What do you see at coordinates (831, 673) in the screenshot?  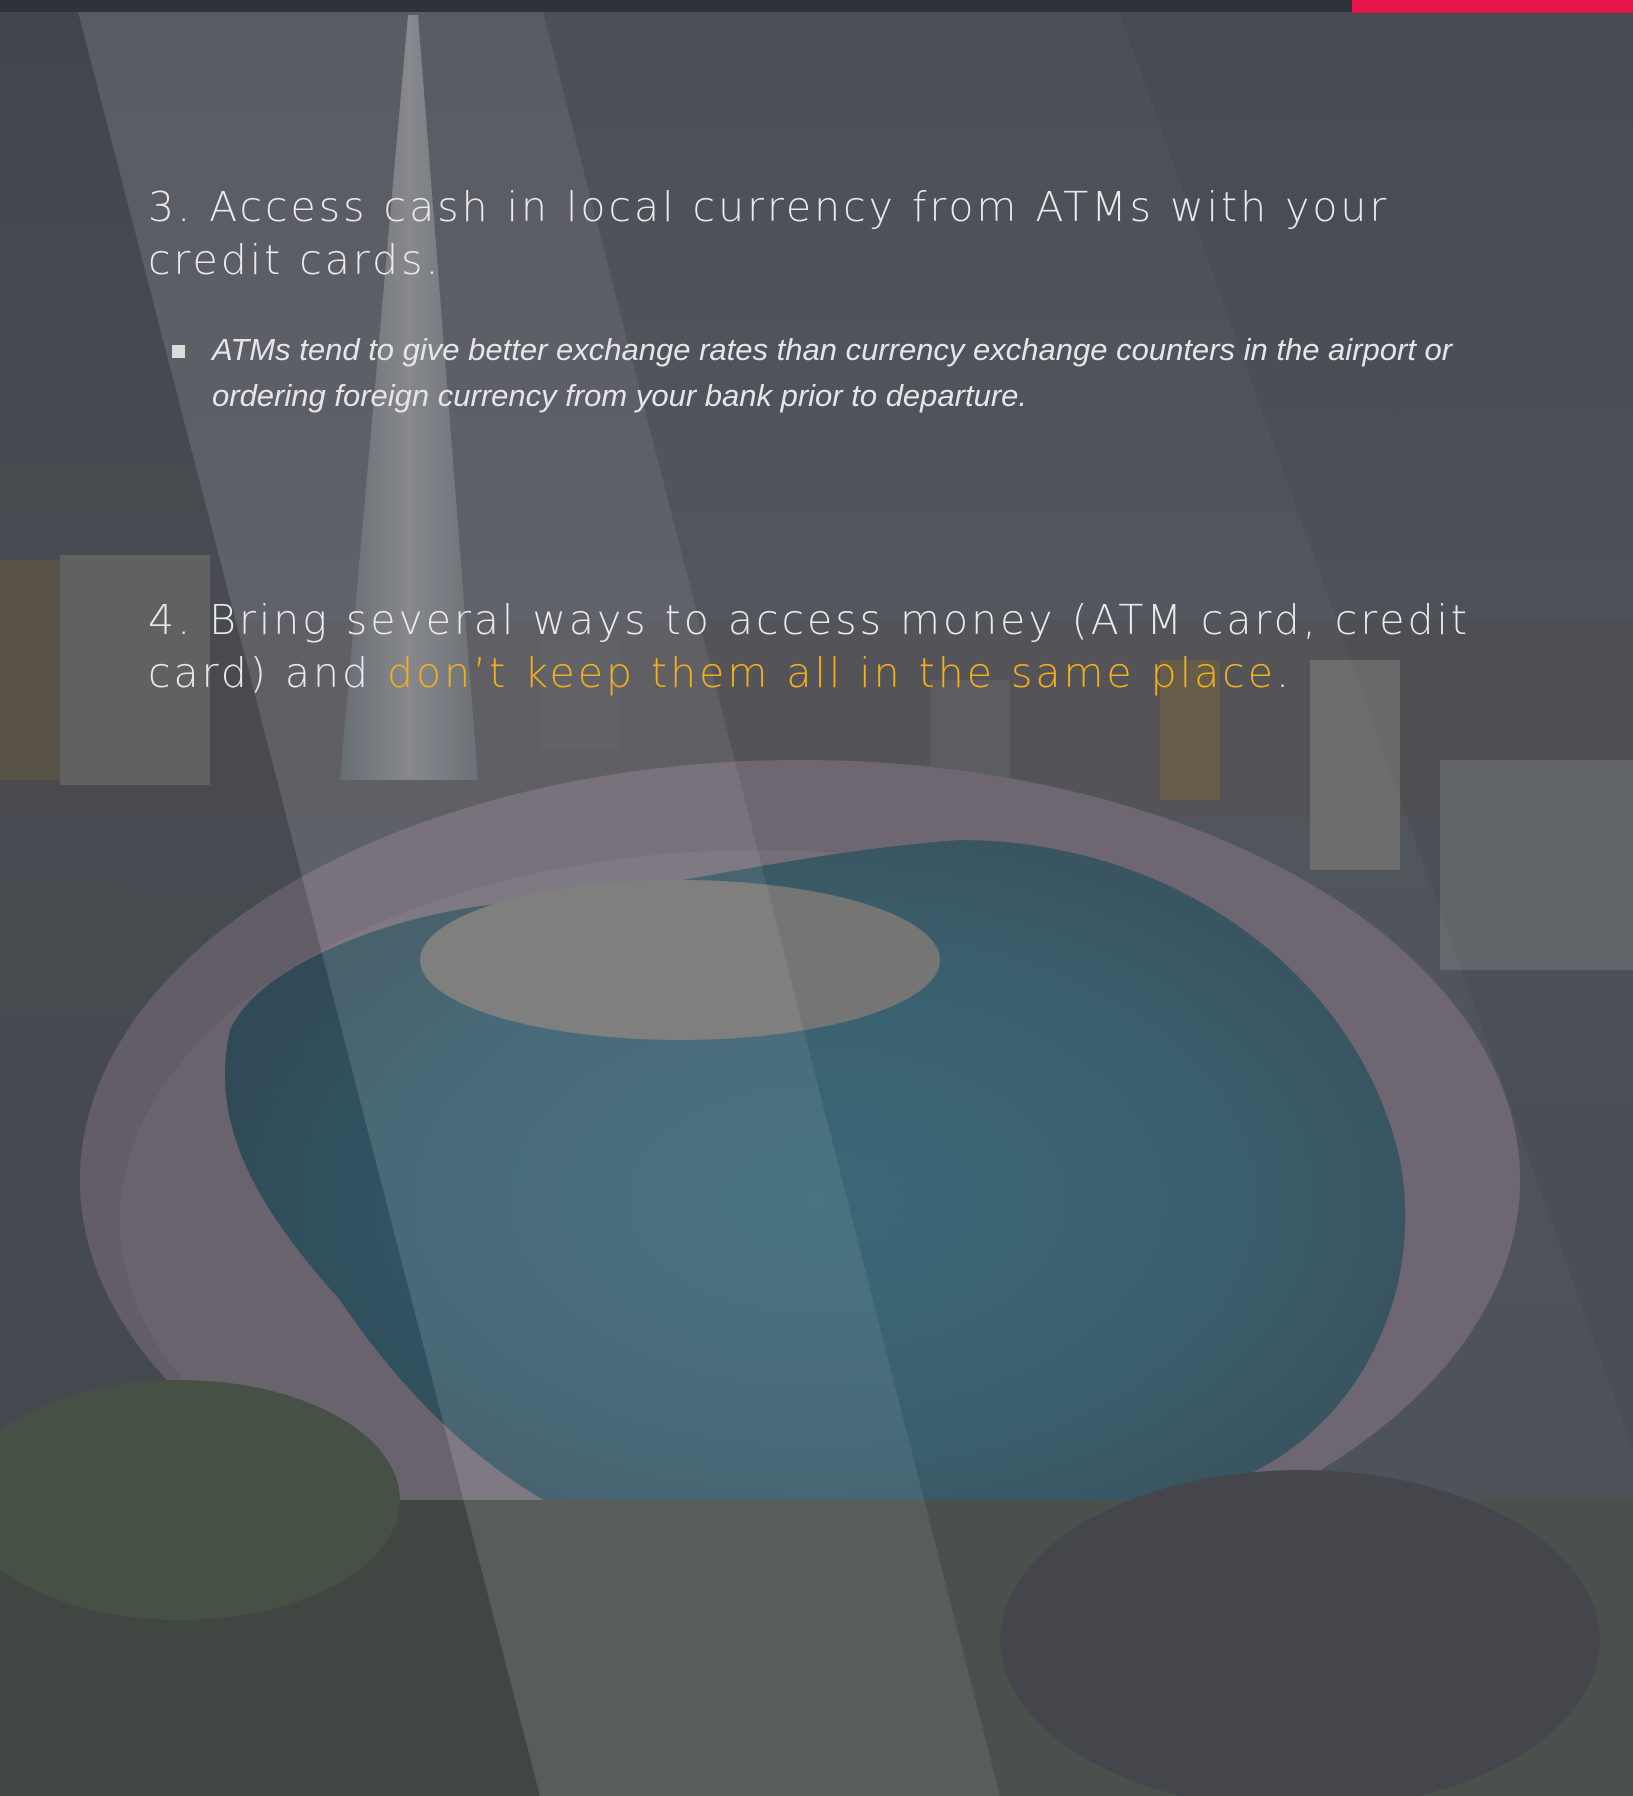 I see `tip-4-heading-highlight: don’t keep them all in the same place` at bounding box center [831, 673].